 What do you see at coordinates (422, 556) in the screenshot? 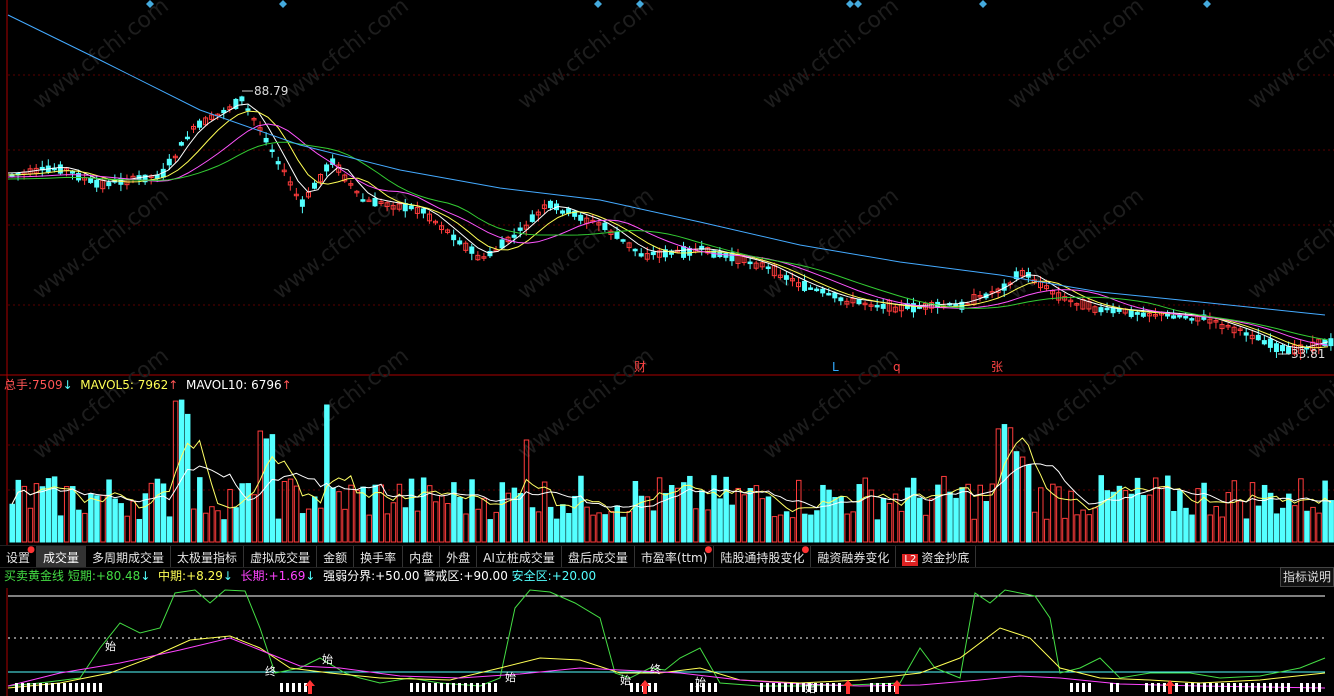
I see `tab-7: 内盘` at bounding box center [422, 556].